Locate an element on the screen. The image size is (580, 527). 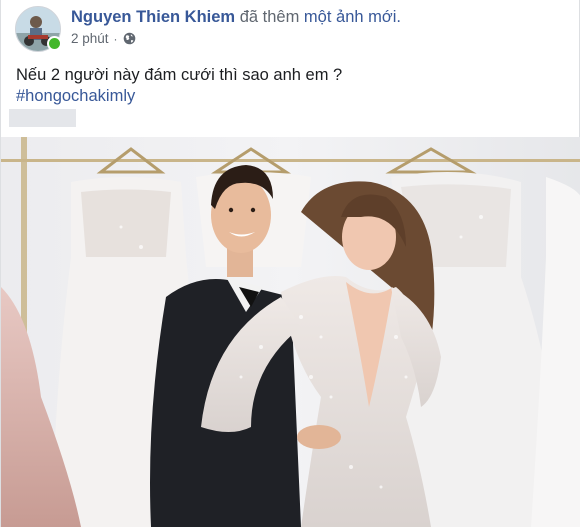
avatar is located at coordinates (38, 29).